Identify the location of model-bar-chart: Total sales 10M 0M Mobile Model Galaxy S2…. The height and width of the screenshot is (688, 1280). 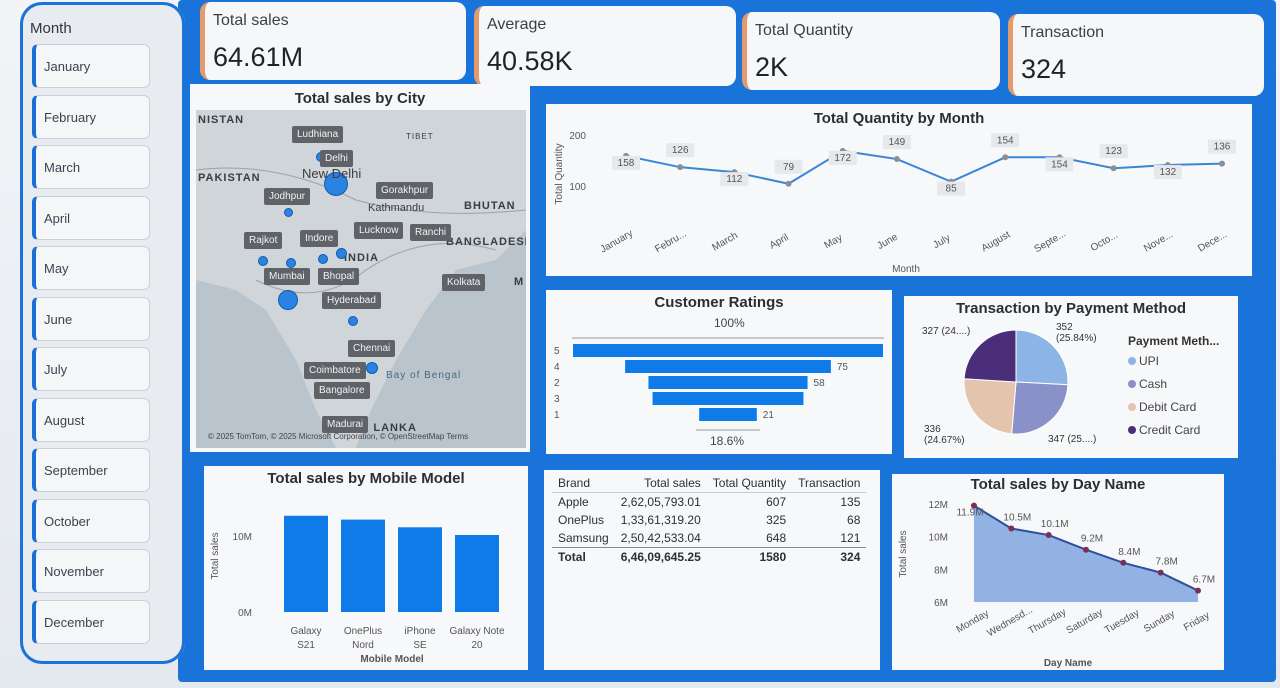
(357, 590).